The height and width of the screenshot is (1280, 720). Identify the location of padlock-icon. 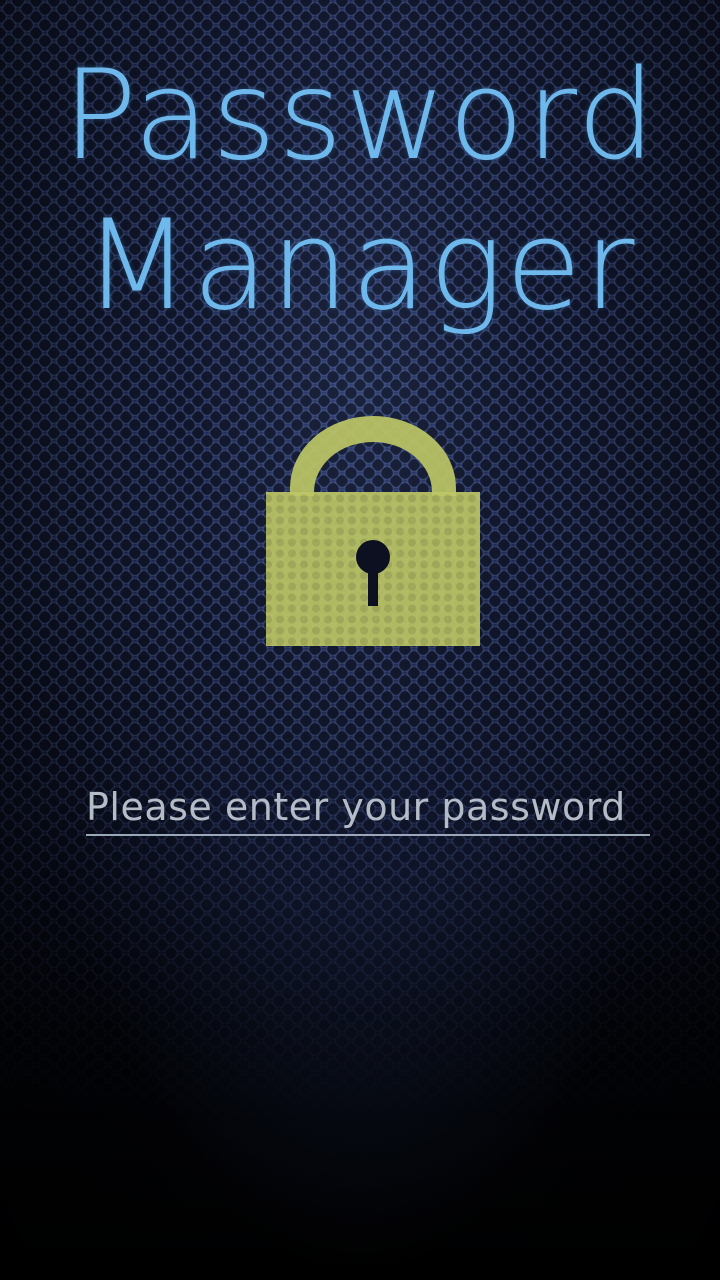
(373, 531).